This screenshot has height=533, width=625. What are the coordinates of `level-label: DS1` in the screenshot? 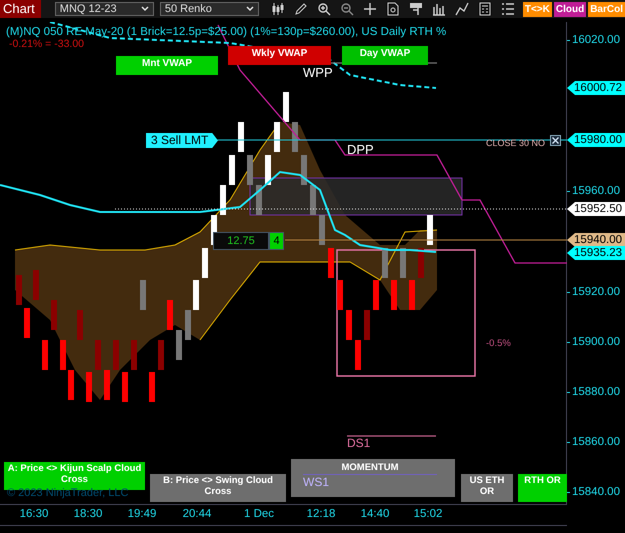 It's located at (358, 443).